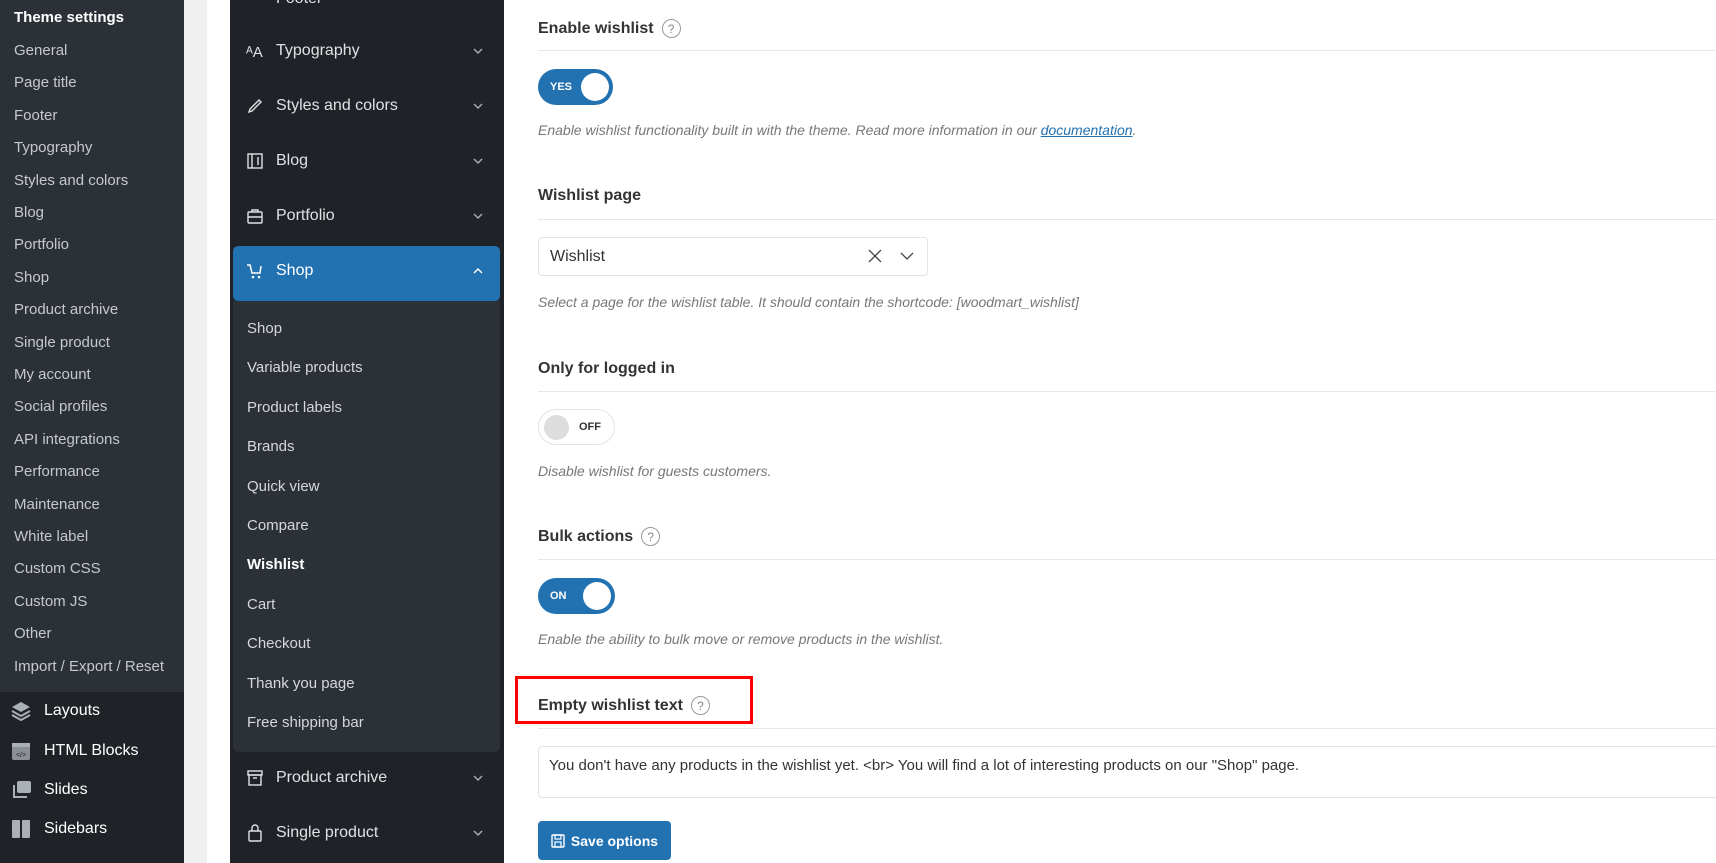  Describe the element at coordinates (875, 256) in the screenshot. I see `clear-icon` at that location.